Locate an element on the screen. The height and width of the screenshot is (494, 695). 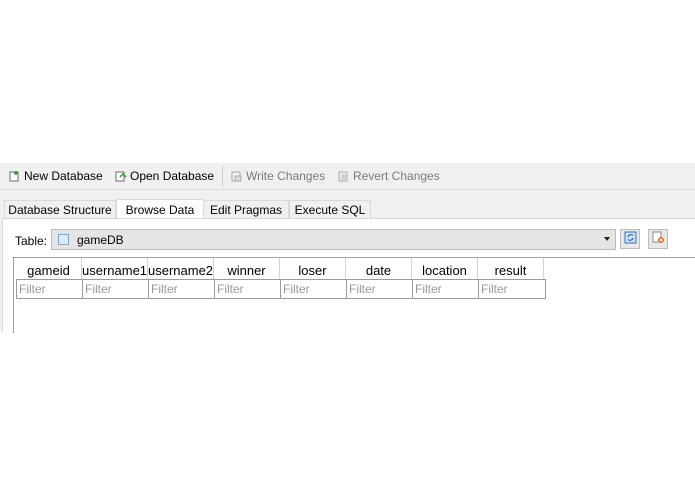
column-header-location: location is located at coordinates (445, 268).